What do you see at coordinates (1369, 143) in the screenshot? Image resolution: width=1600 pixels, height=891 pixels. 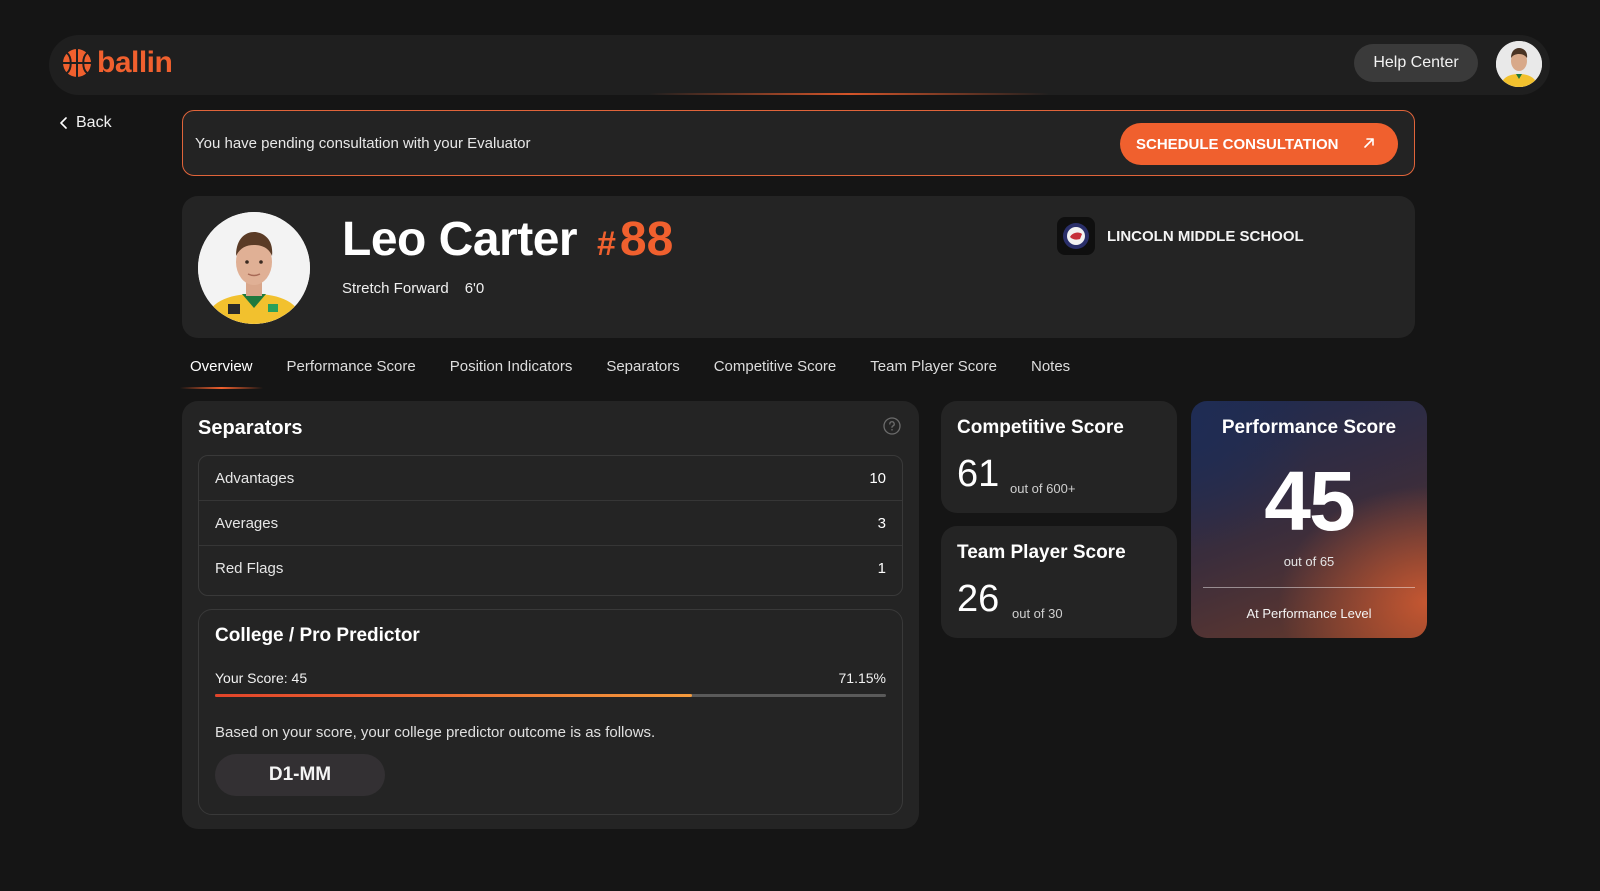 I see `arrow-up-right-icon` at bounding box center [1369, 143].